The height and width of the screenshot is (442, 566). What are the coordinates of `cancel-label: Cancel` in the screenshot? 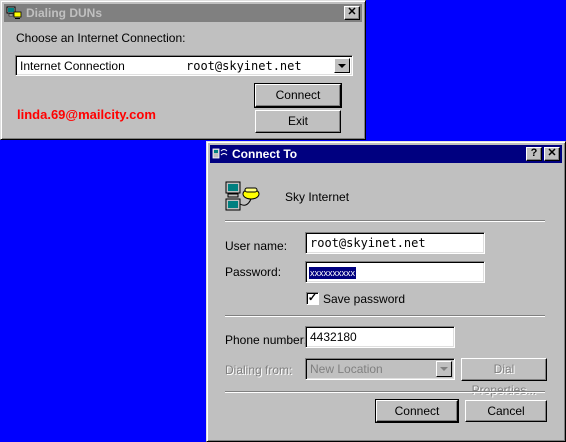 It's located at (506, 411).